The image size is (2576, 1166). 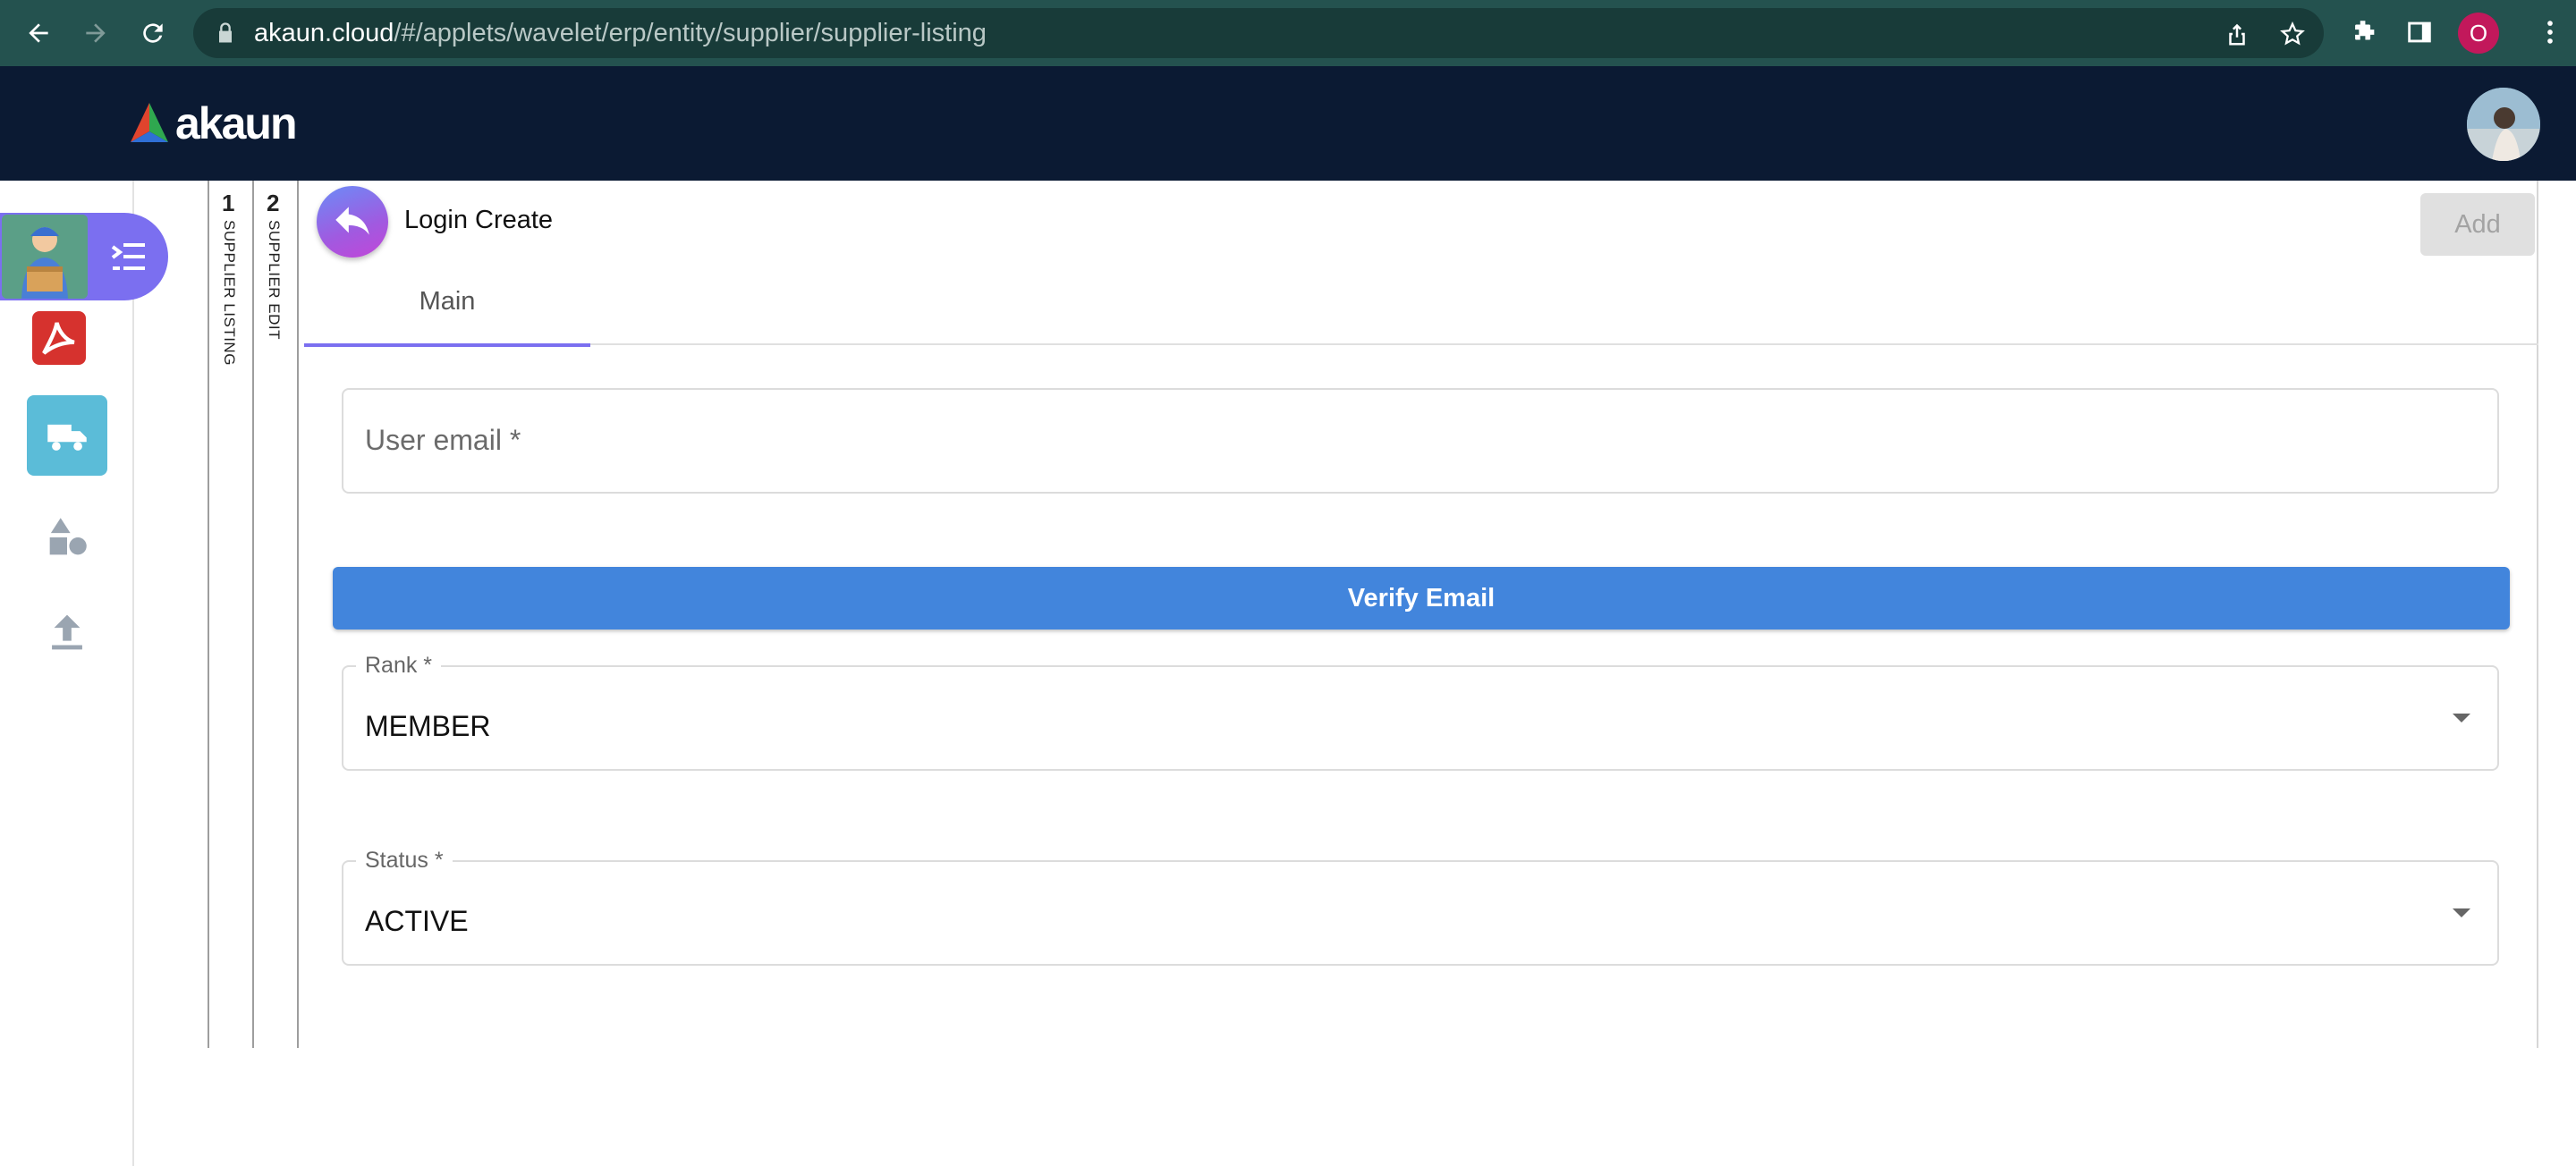 What do you see at coordinates (399, 666) in the screenshot?
I see `rank-label: Rank *` at bounding box center [399, 666].